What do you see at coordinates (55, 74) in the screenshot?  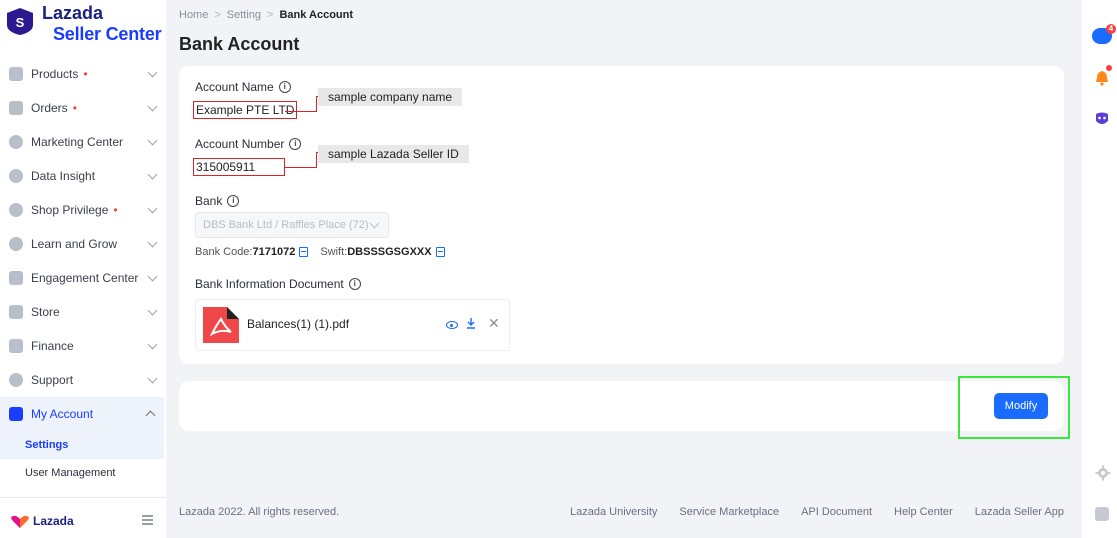 I see `sidebar-item-label: Products` at bounding box center [55, 74].